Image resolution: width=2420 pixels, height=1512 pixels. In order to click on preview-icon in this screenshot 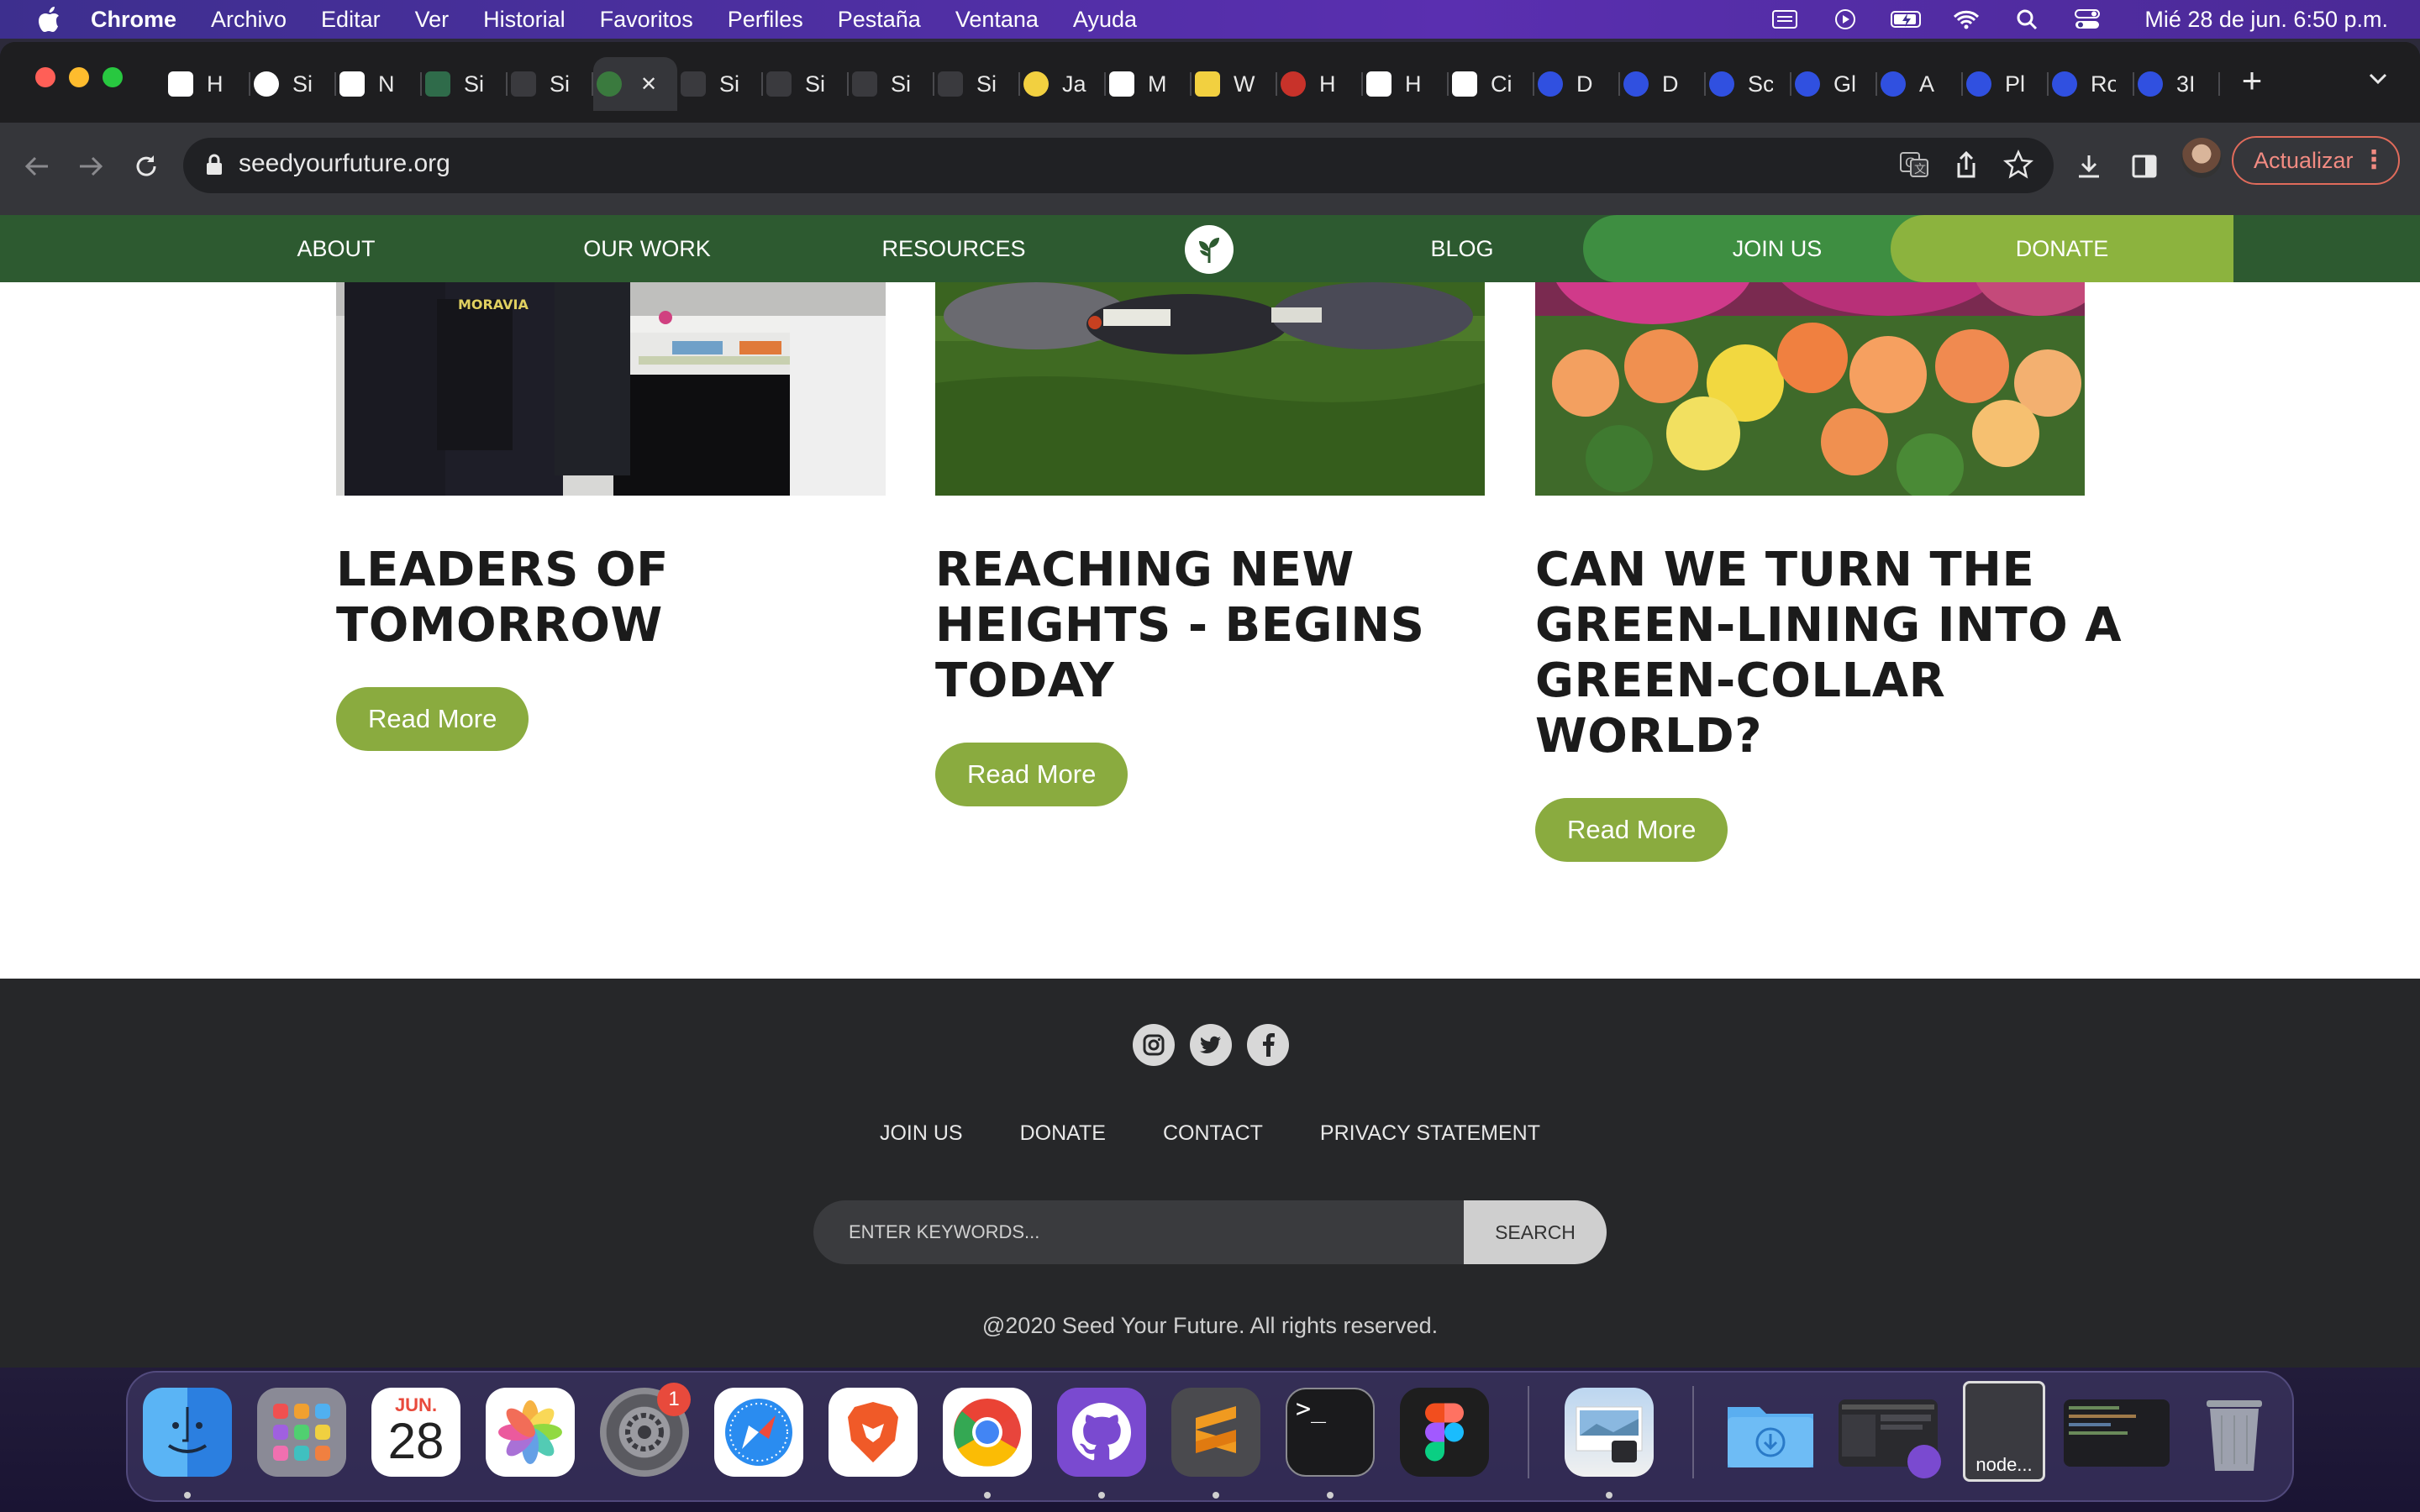, I will do `click(1609, 1432)`.